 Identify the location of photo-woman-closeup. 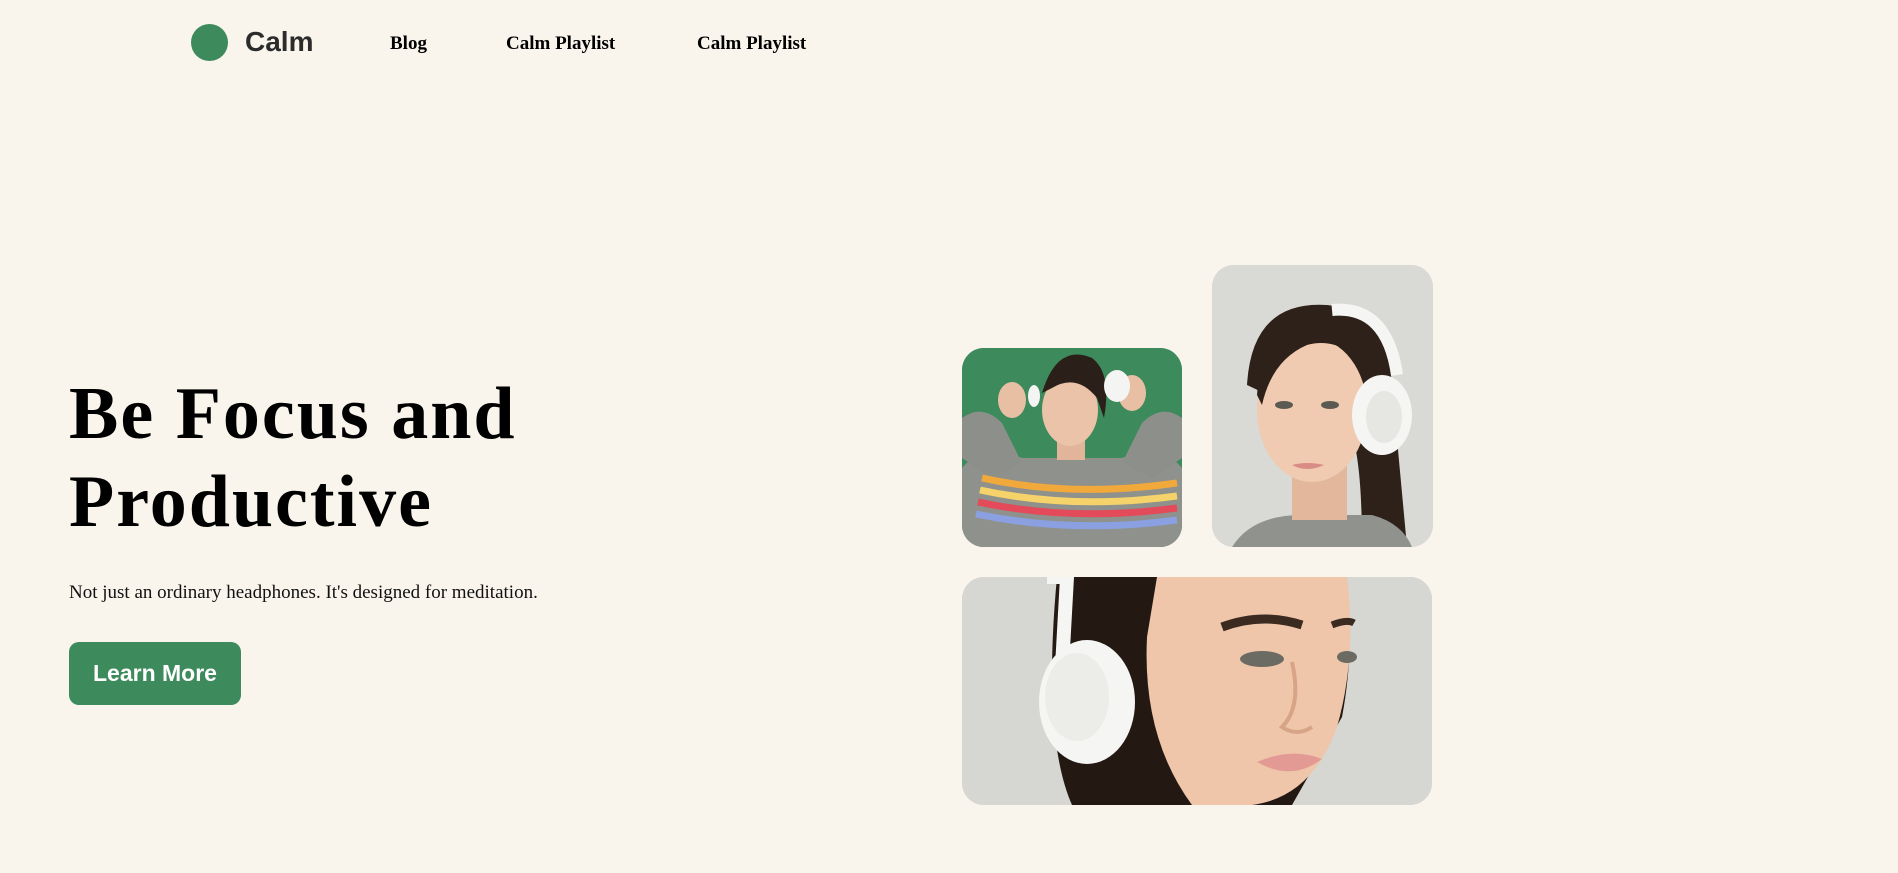
(1197, 691).